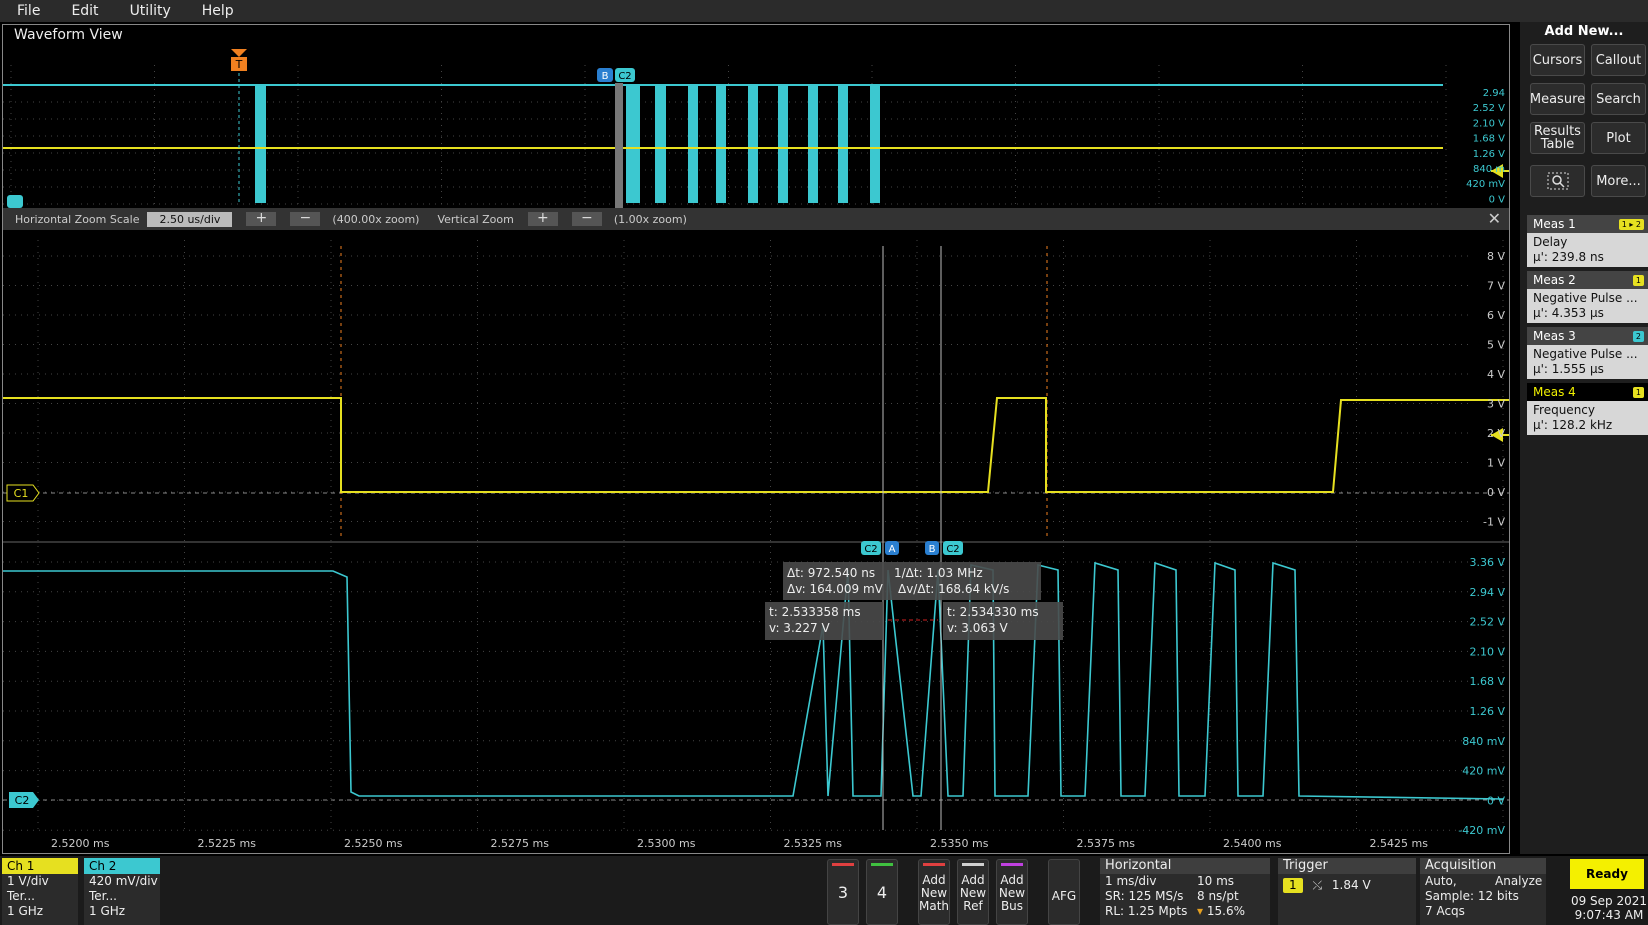  Describe the element at coordinates (122, 891) in the screenshot. I see `ch2-badge: Ch 2 420 mV/div Ter... 1 GHz` at that location.